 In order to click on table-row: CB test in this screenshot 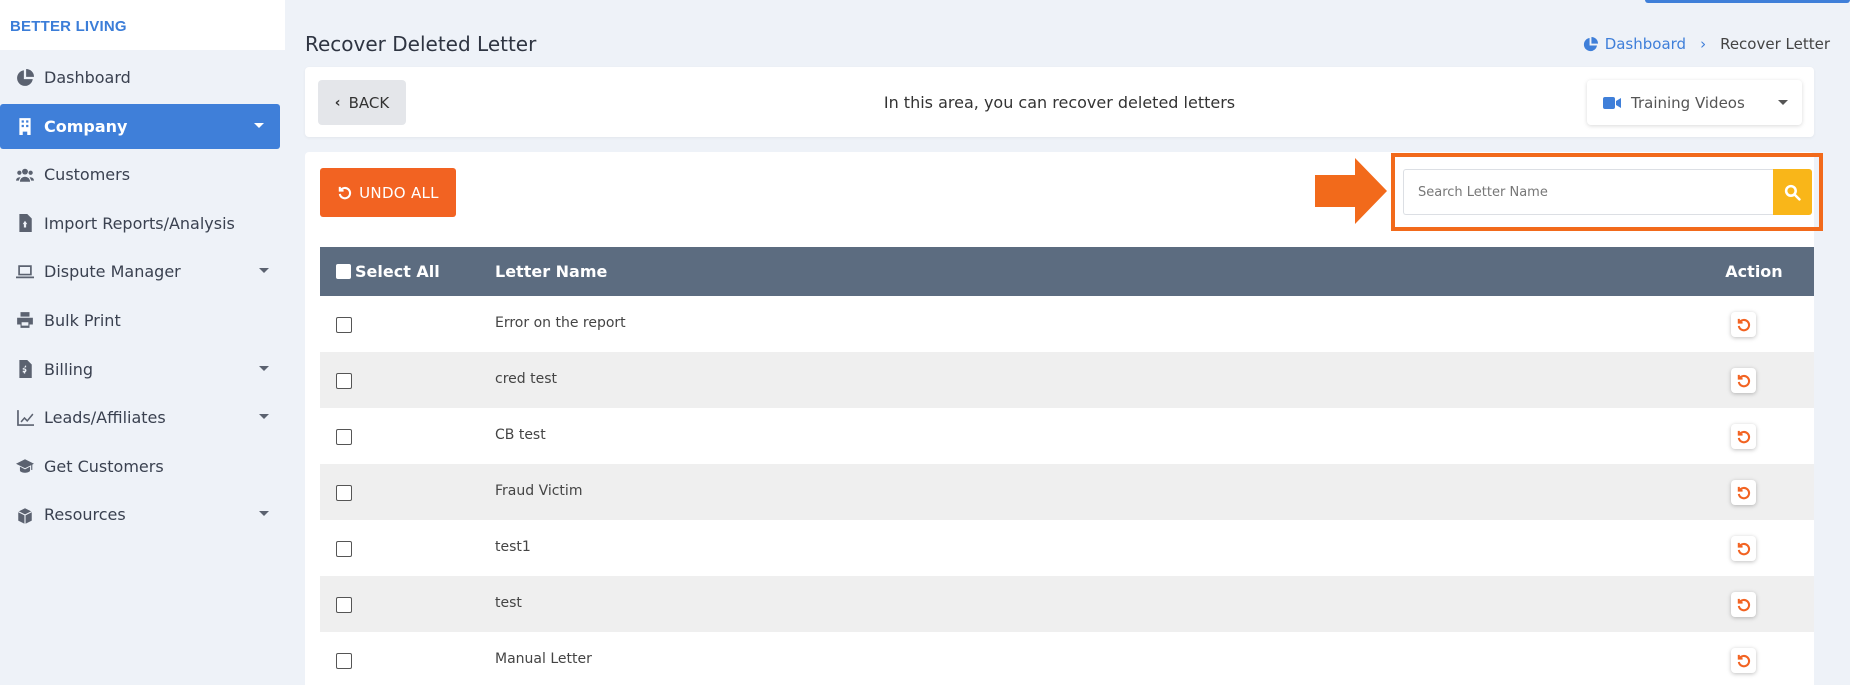, I will do `click(1067, 436)`.